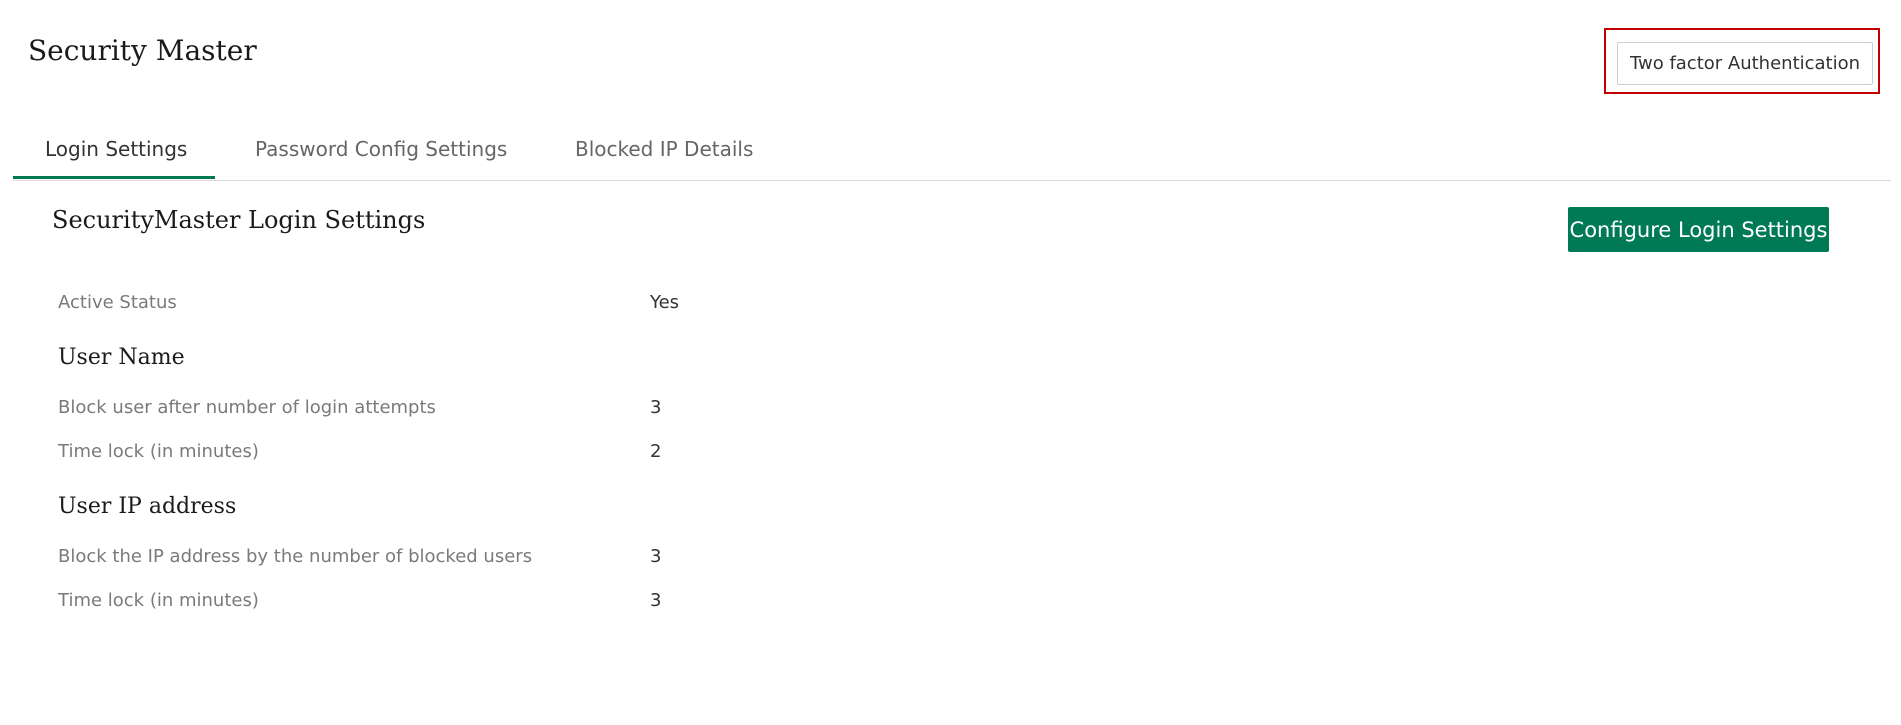 The height and width of the screenshot is (725, 1901). I want to click on tabs-divider, so click(952, 180).